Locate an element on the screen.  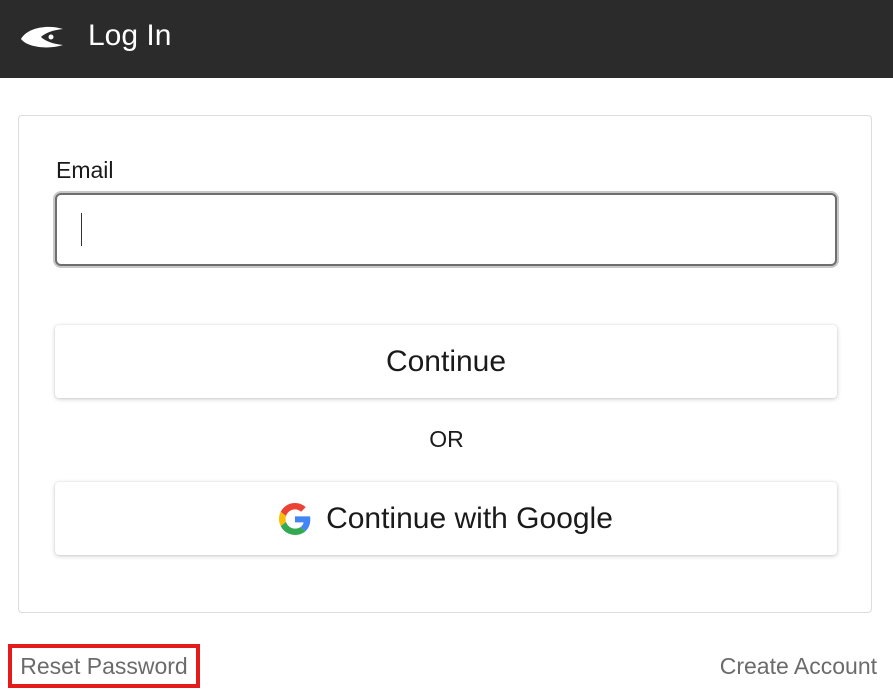
continue-with-google-button: Continue with Google is located at coordinates (446, 518).